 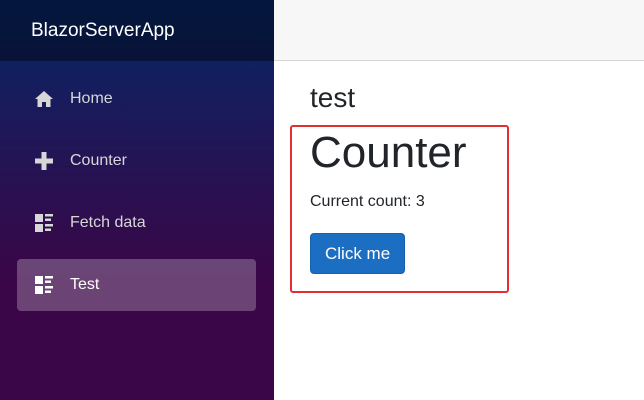 I want to click on sidebar-item-counter: Counter, so click(x=136, y=161).